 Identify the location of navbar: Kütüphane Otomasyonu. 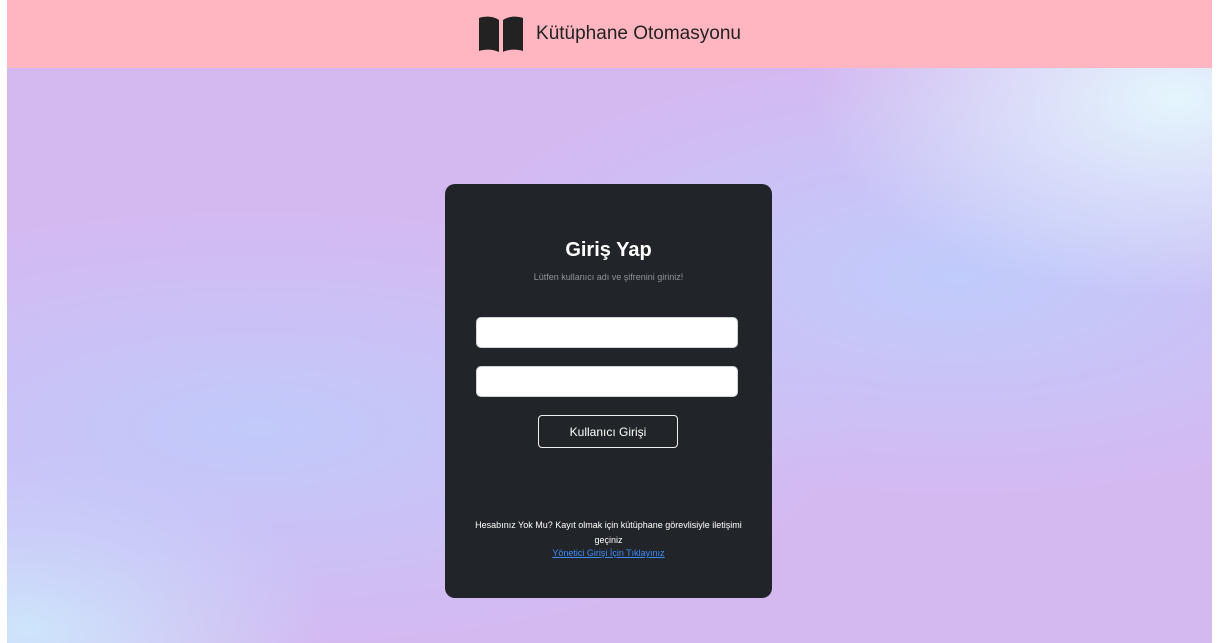
(609, 34).